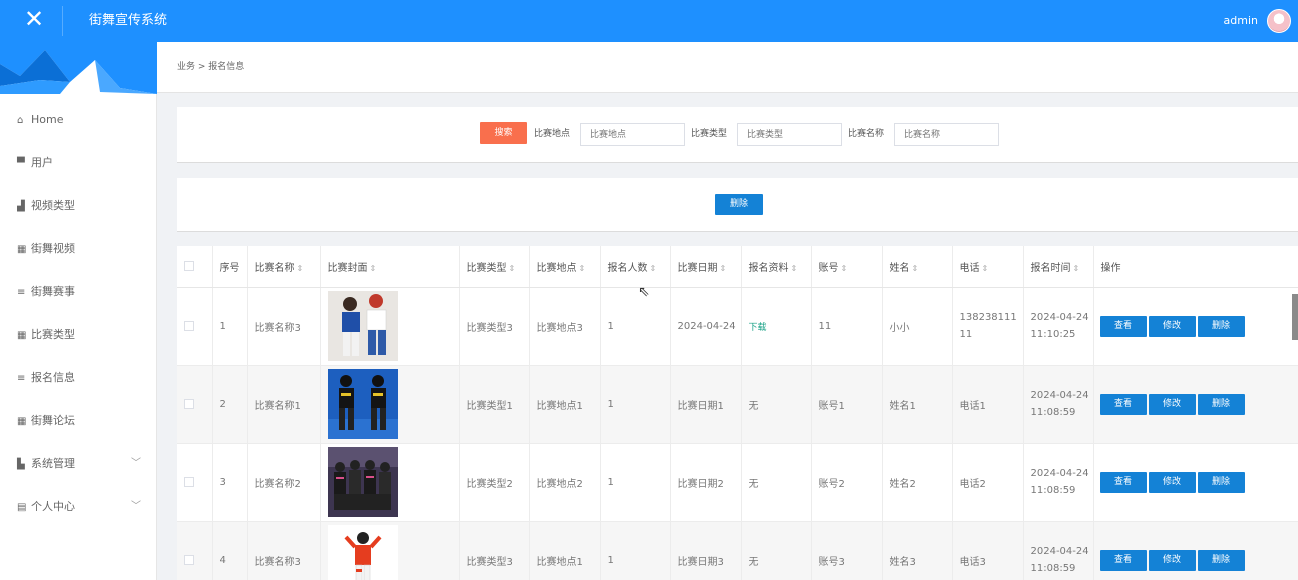 The width and height of the screenshot is (1298, 580). What do you see at coordinates (946, 134) in the screenshot?
I see `name-input` at bounding box center [946, 134].